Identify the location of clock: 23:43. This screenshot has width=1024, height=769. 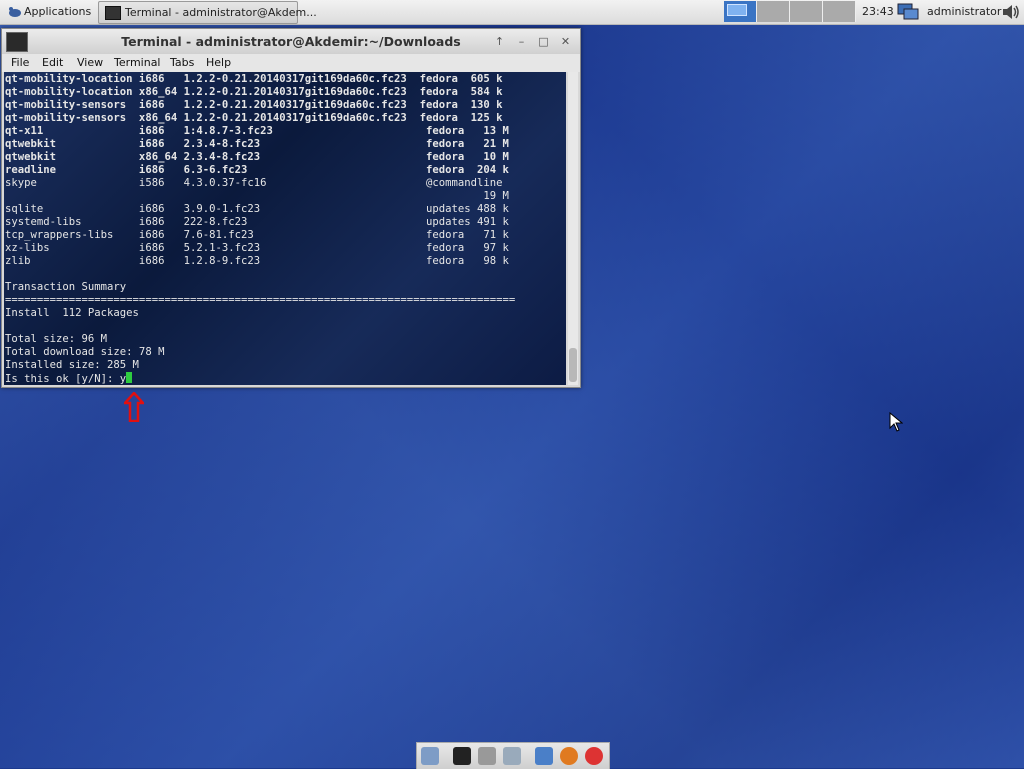
(878, 12).